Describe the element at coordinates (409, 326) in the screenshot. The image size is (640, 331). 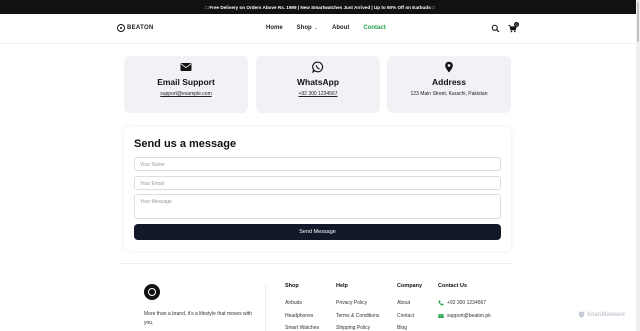
I see `footer-link-blog: Blog` at that location.